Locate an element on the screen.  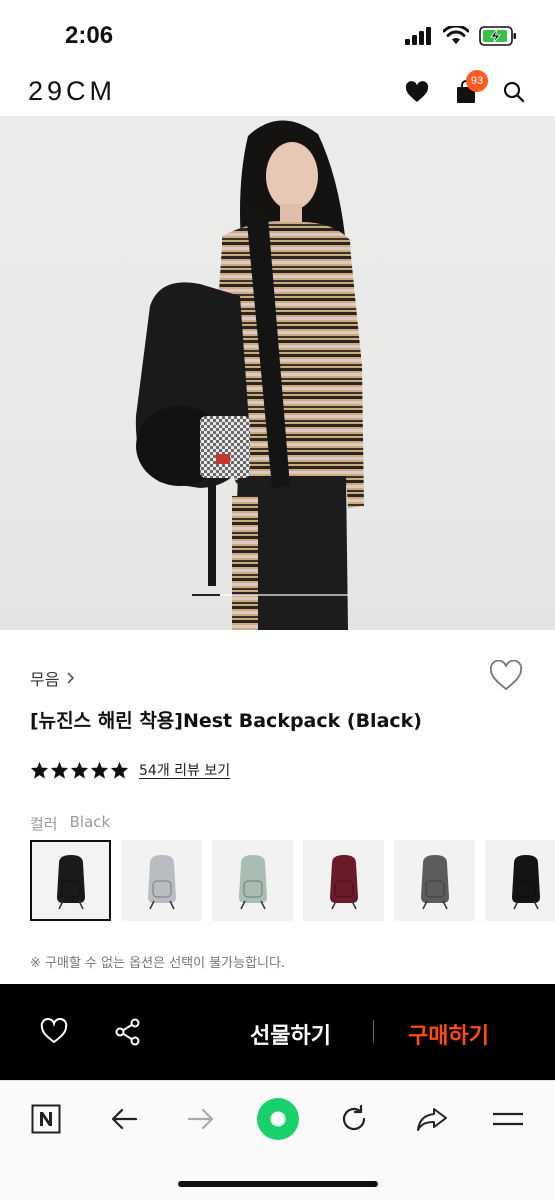
naver-n-icon is located at coordinates (46, 1119).